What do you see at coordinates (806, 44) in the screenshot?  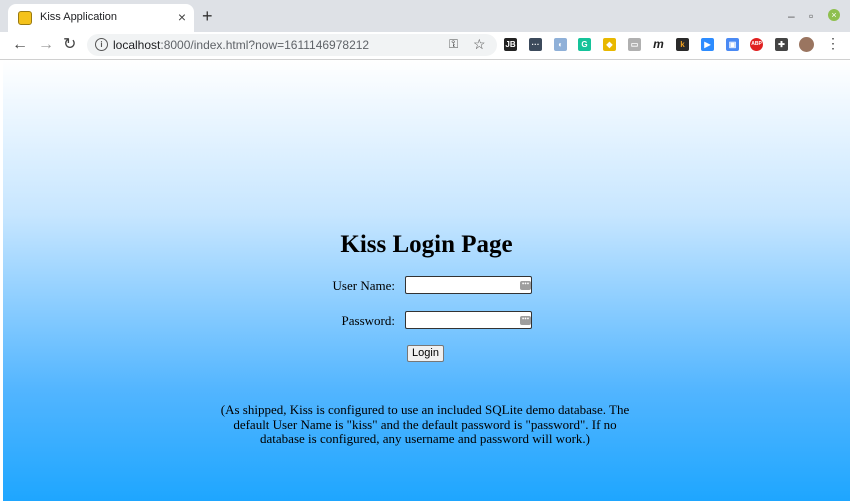 I see `profile-avatar` at bounding box center [806, 44].